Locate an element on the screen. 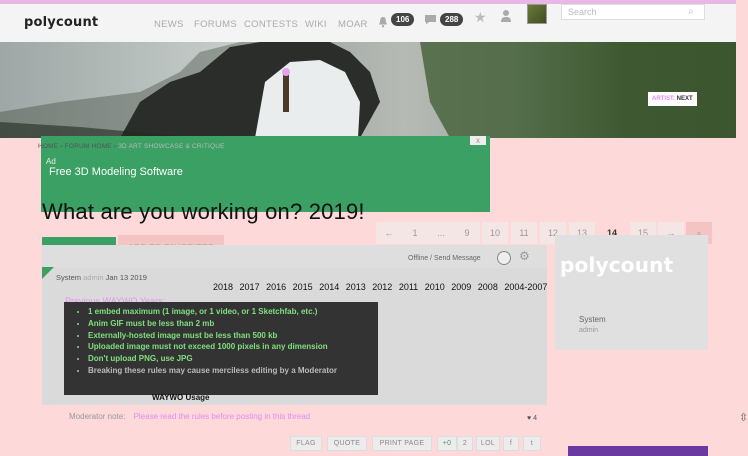 This screenshot has height=456, width=748. image-caption: WAYWO Usage is located at coordinates (181, 397).